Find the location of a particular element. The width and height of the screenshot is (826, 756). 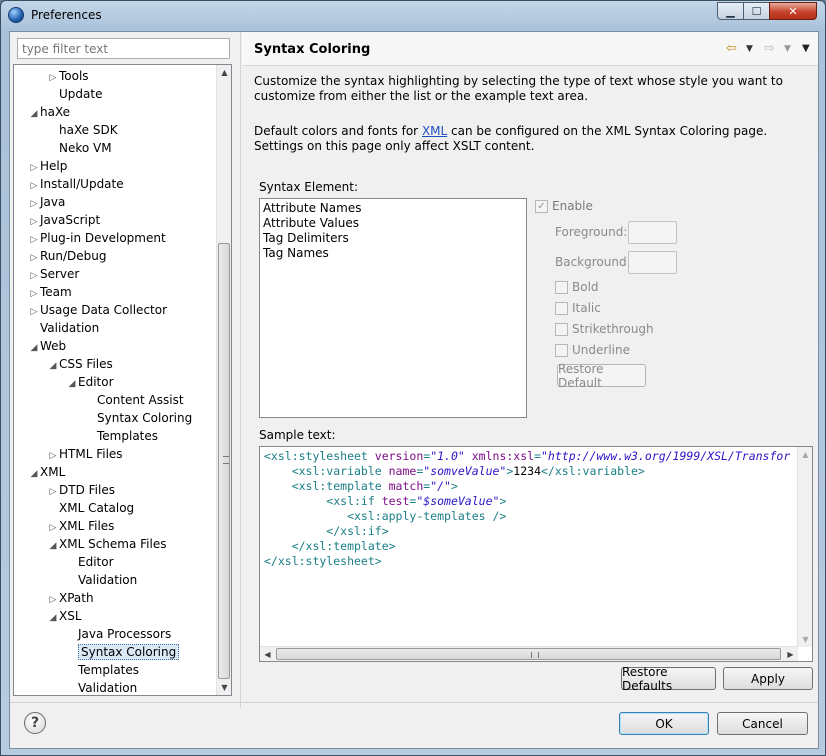

sample-vertical-scrollbar: ▲ ▼ is located at coordinates (804, 547).